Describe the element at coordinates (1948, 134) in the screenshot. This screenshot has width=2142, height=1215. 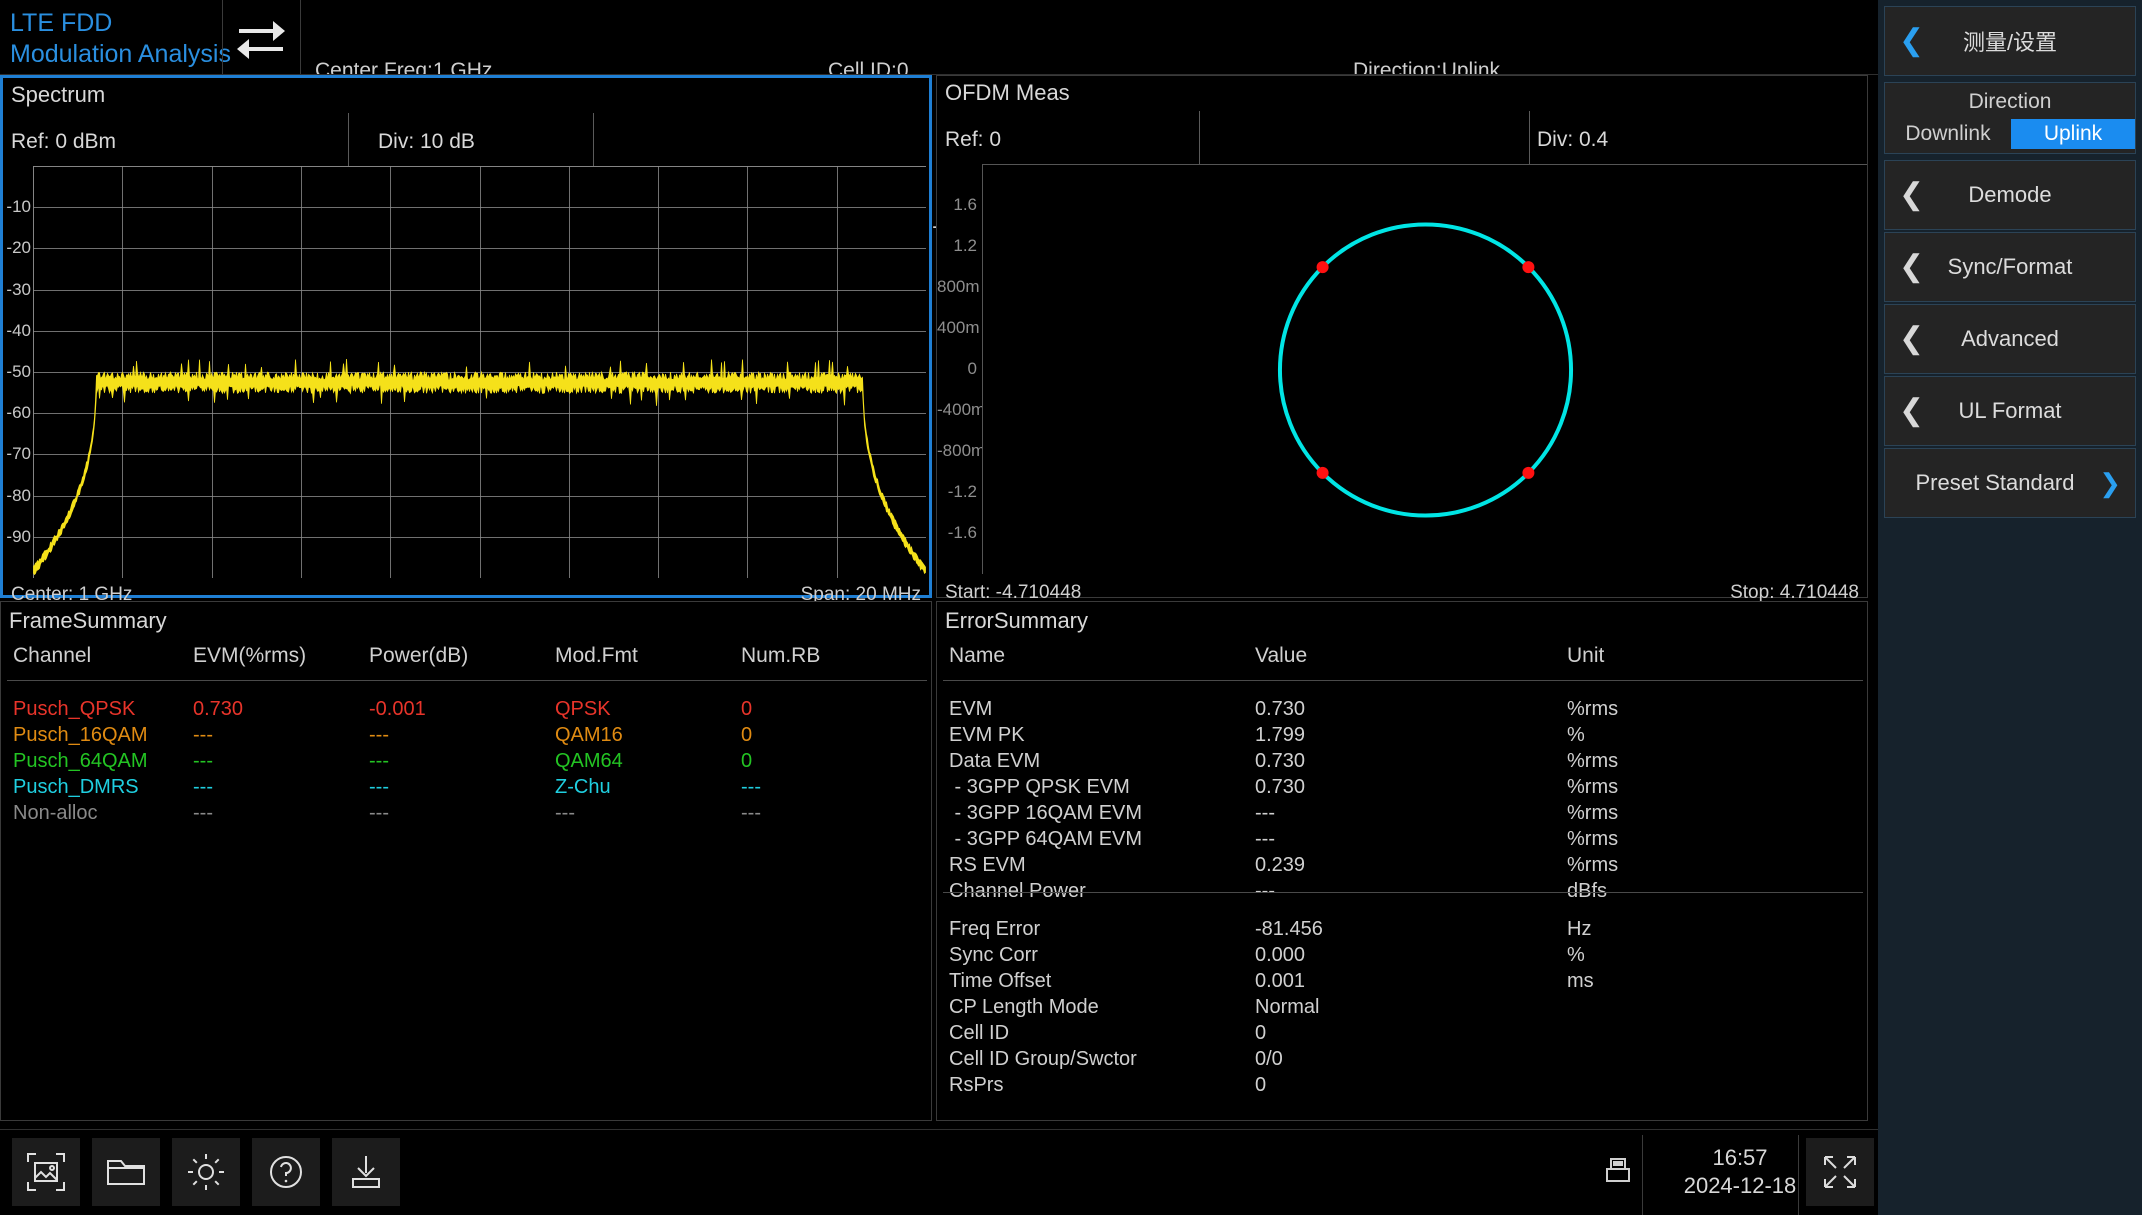
I see `direction-option-downlink: Downlink` at that location.